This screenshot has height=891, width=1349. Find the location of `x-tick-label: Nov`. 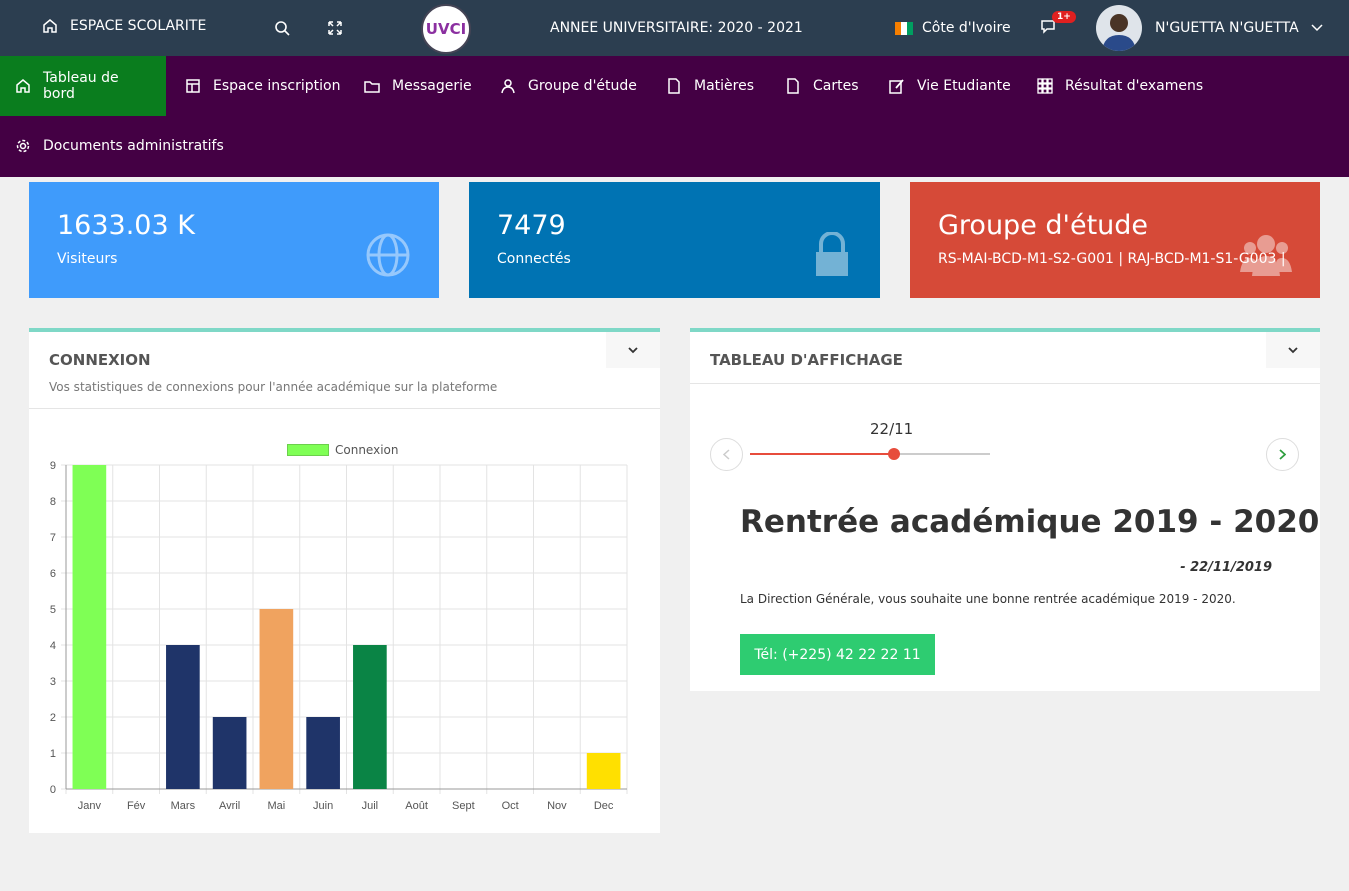

x-tick-label: Nov is located at coordinates (557, 806).